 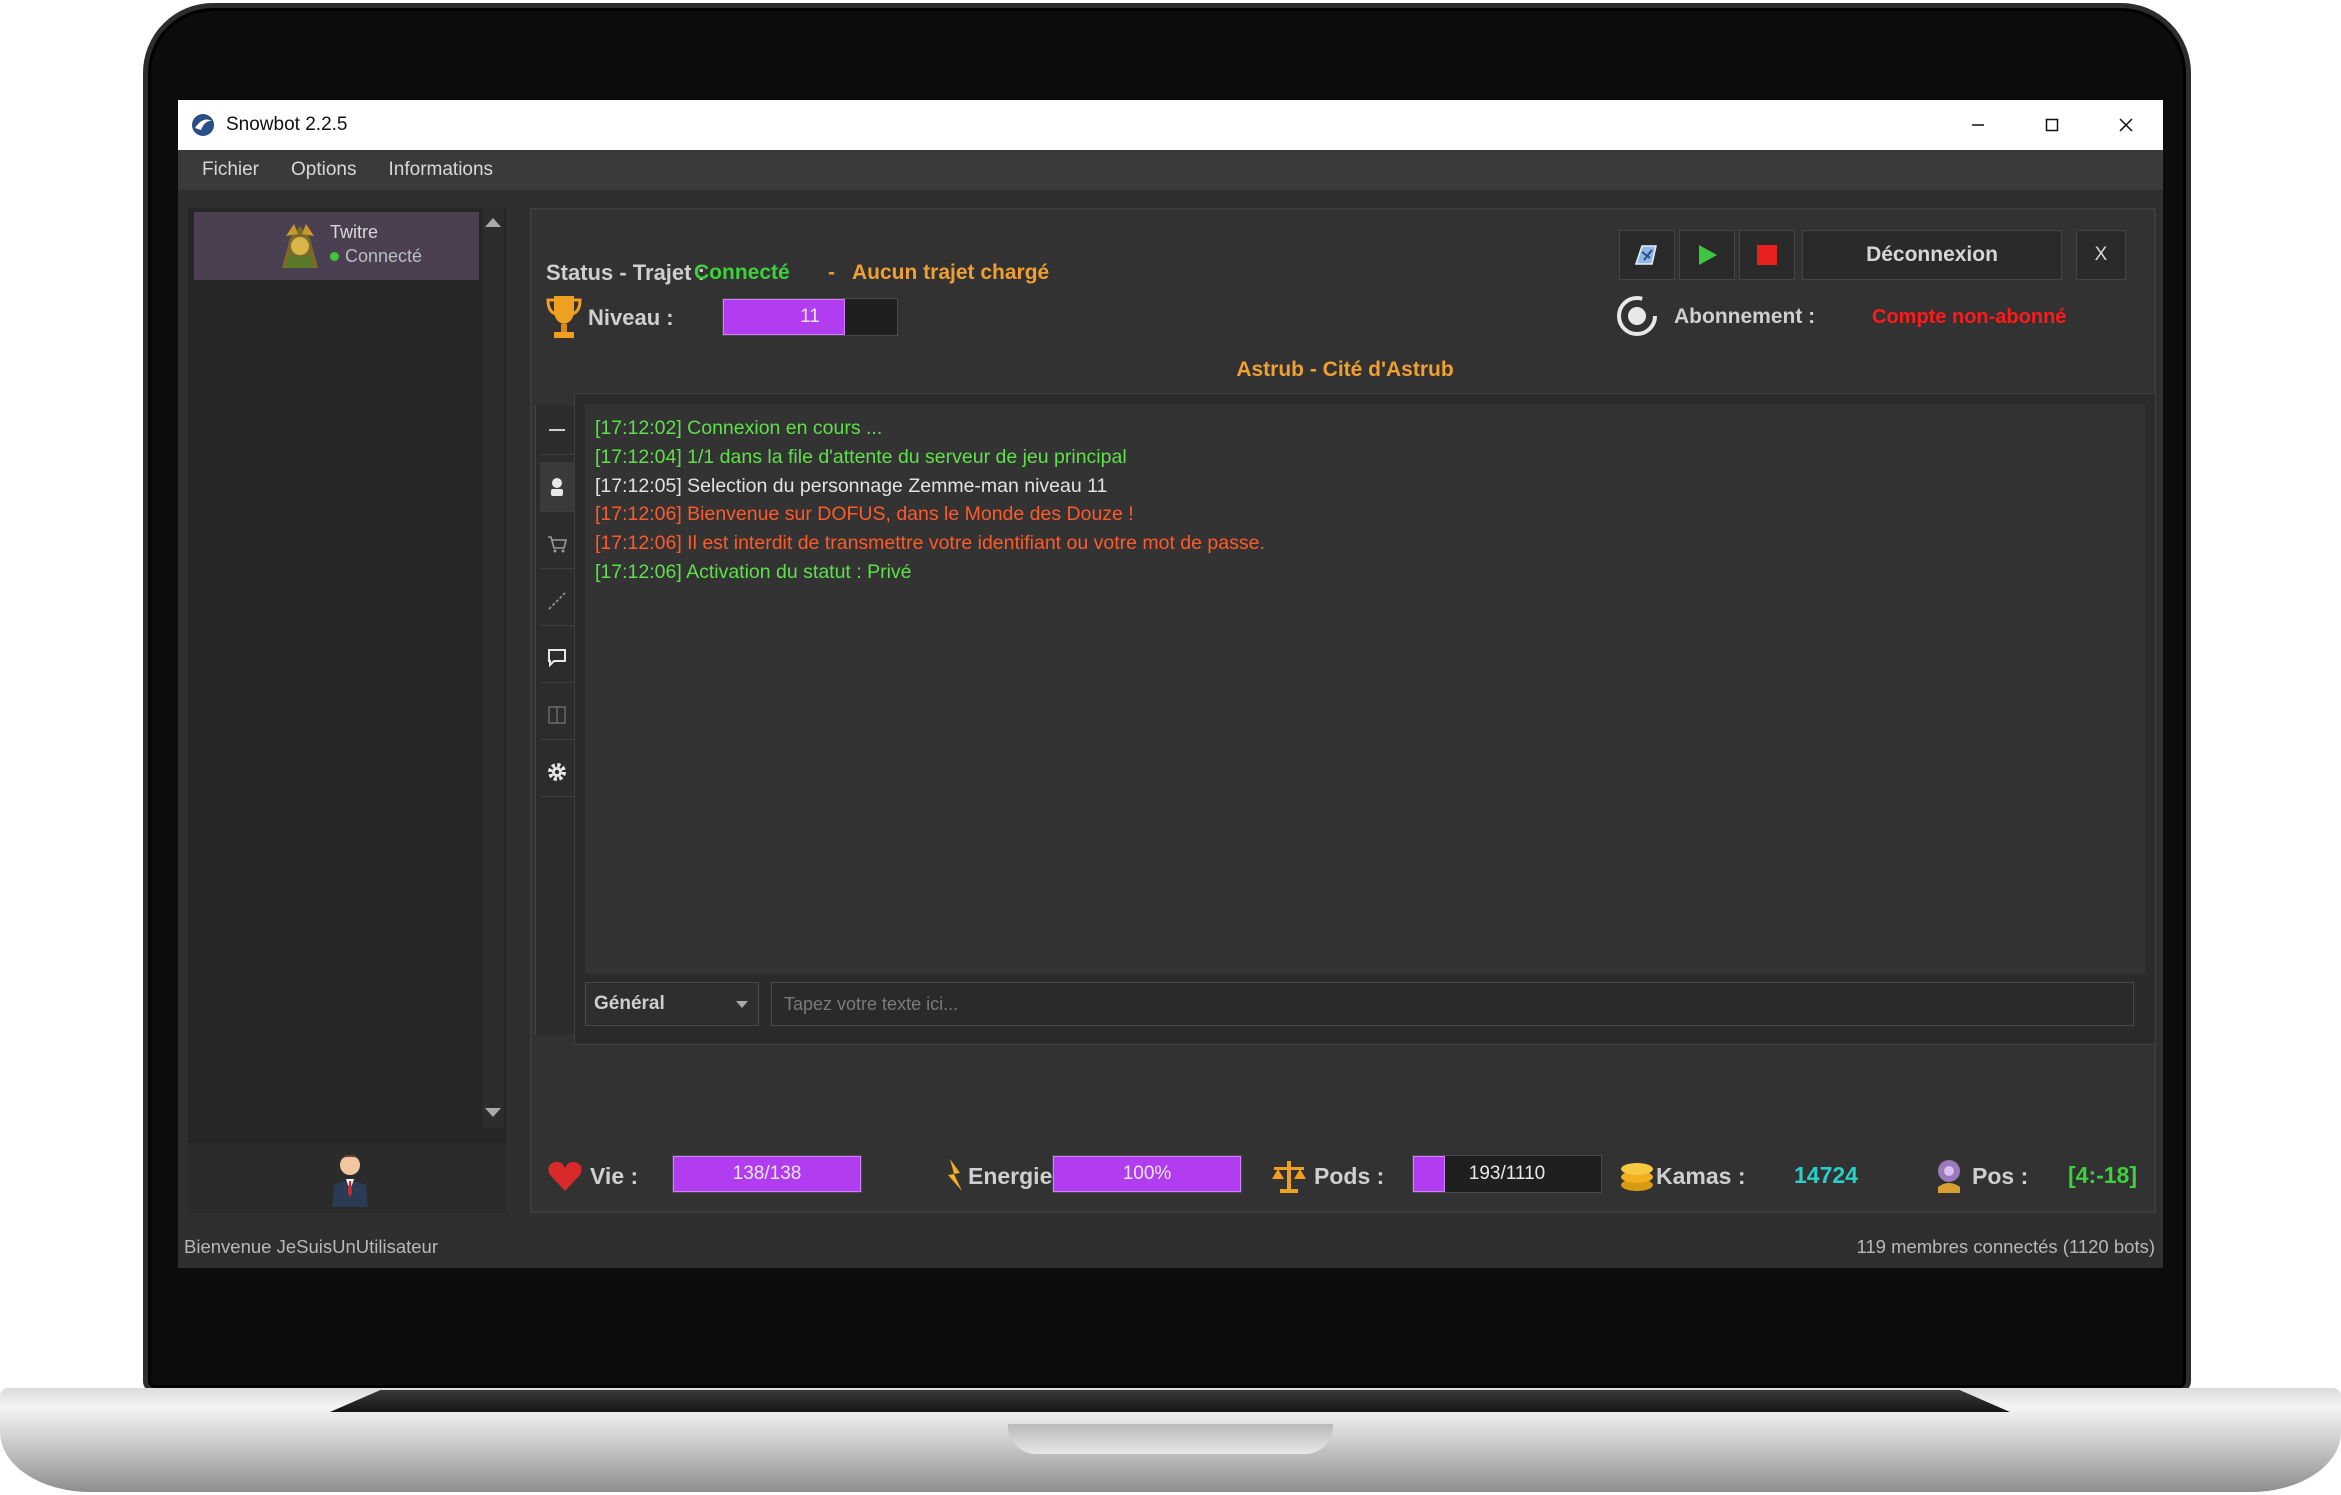 I want to click on account-status-text: Connecté, so click(x=384, y=256).